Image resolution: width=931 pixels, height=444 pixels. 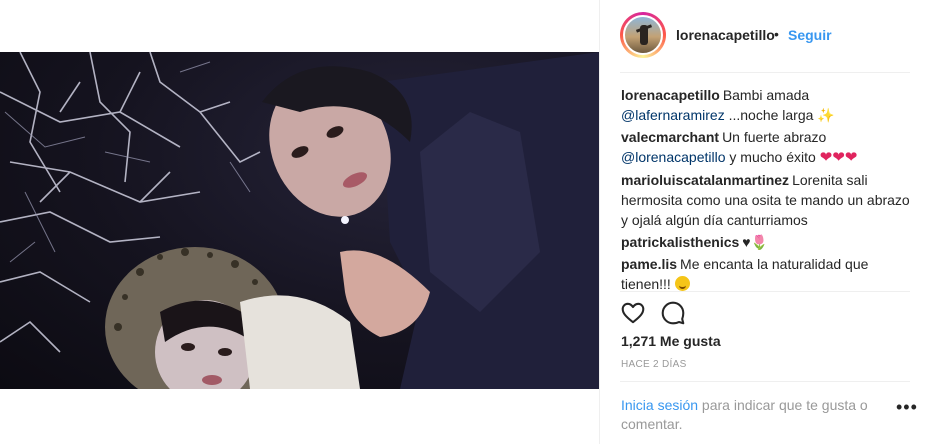 What do you see at coordinates (654, 364) in the screenshot?
I see `post-timestamp: HACE 2 DÍAS` at bounding box center [654, 364].